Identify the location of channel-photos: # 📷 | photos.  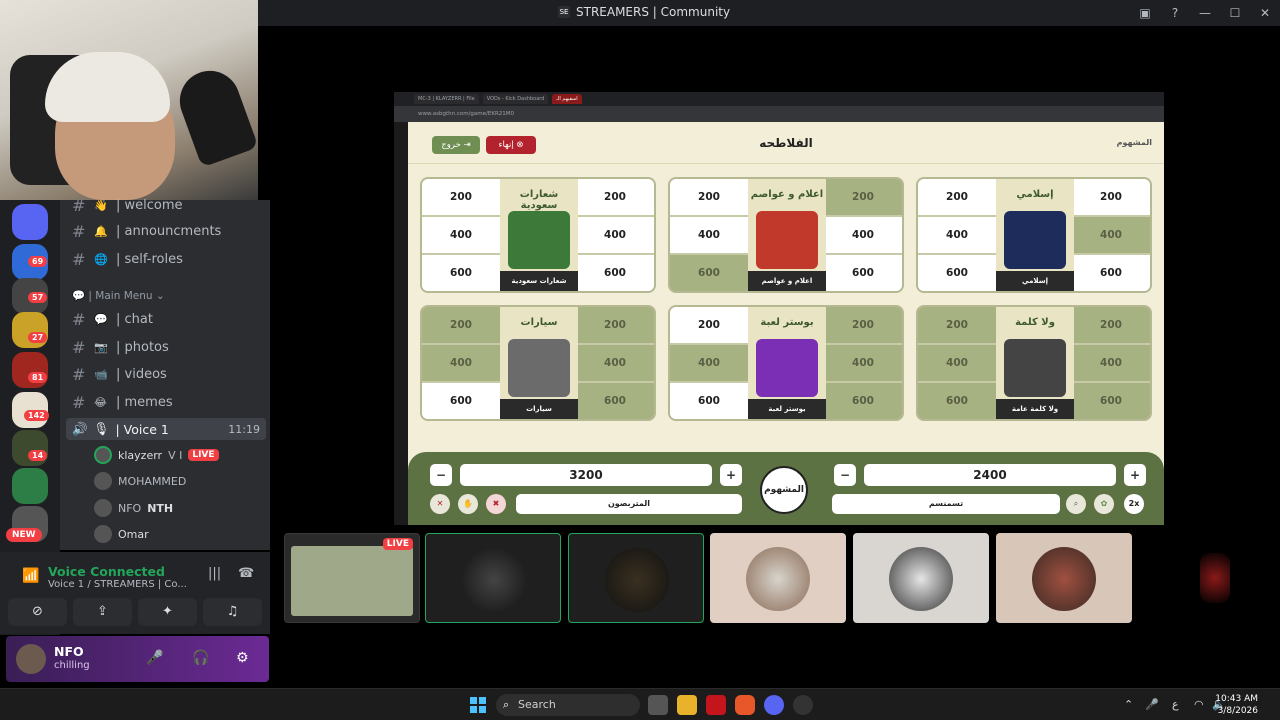
(120, 347).